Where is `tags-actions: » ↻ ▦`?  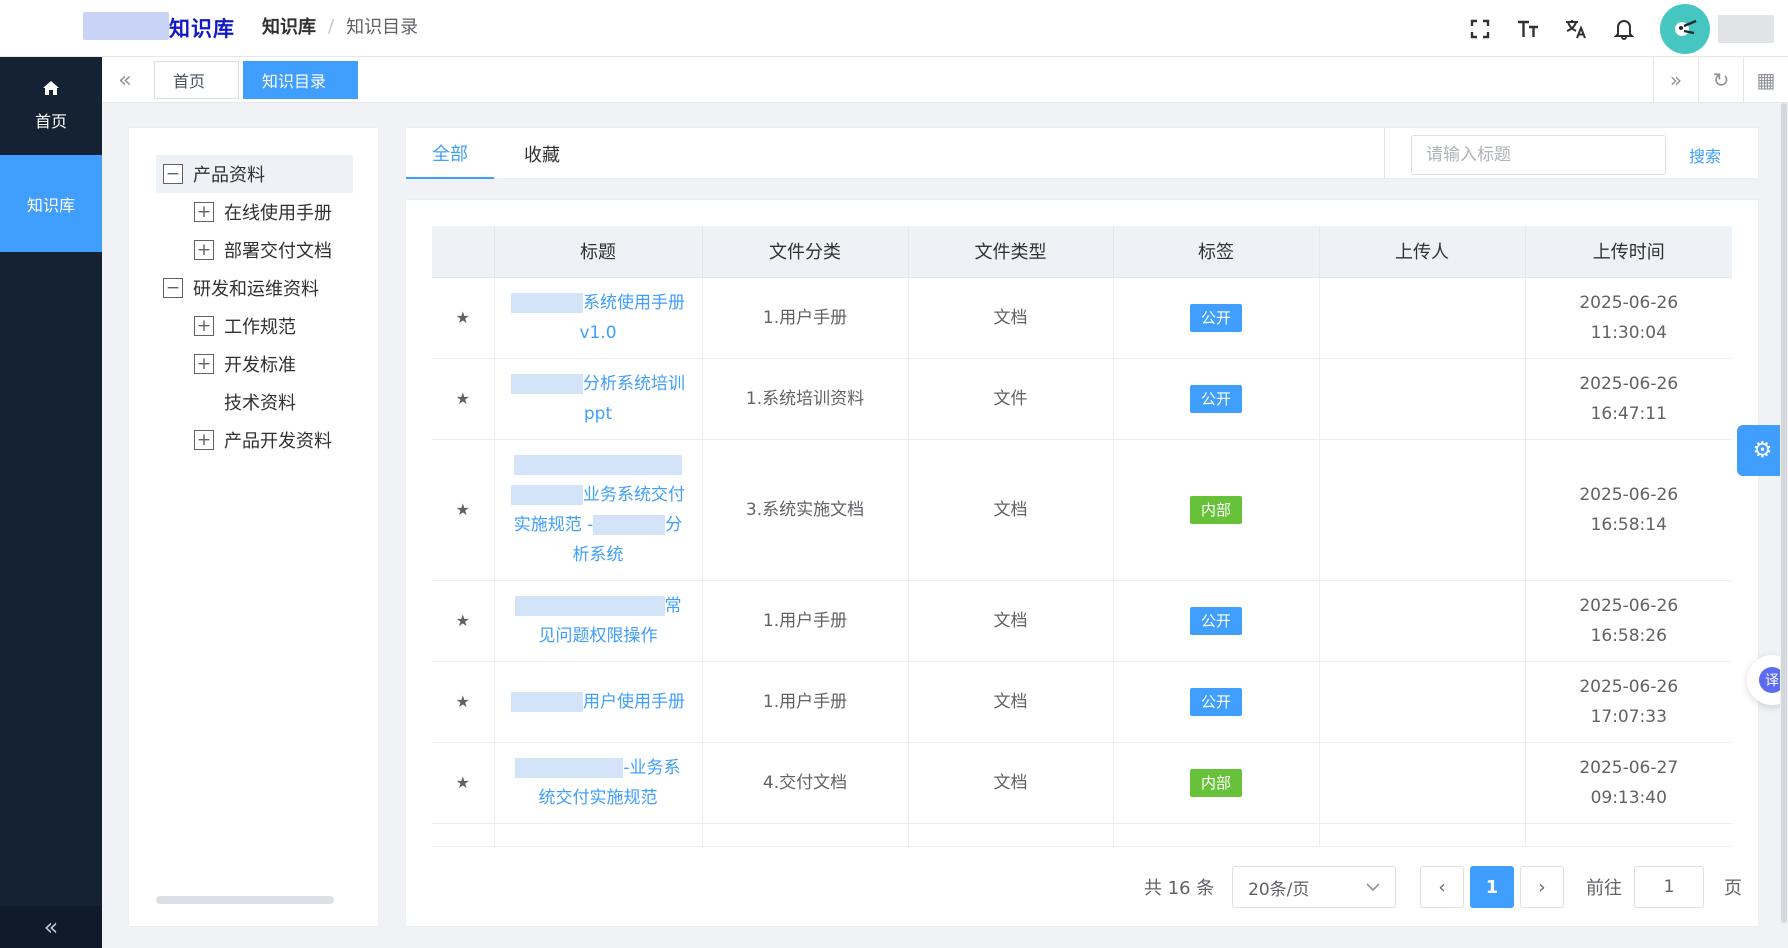
tags-actions: » ↻ ▦ is located at coordinates (1720, 80).